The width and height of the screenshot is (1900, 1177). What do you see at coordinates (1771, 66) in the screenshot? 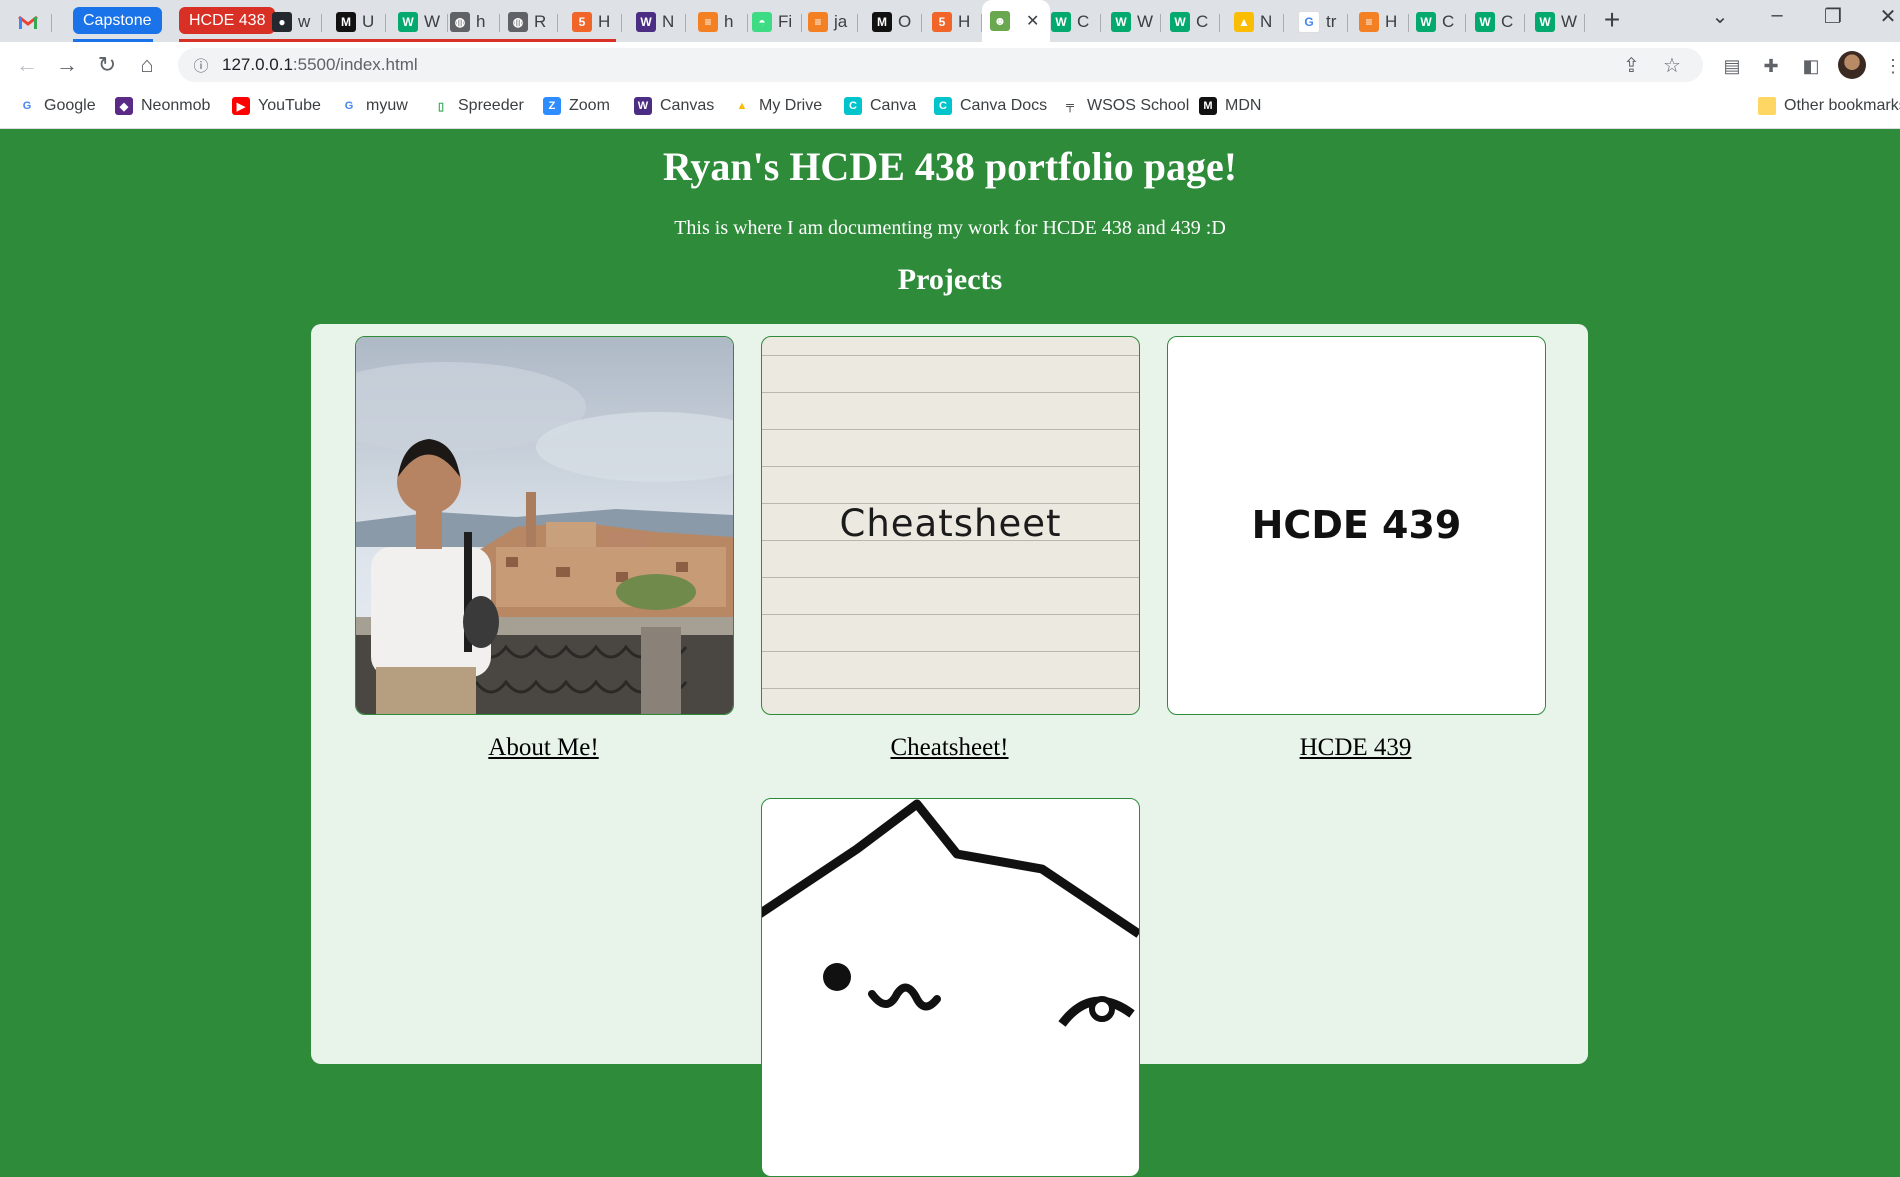
I see `extensions-puzzle-icon: ✚` at bounding box center [1771, 66].